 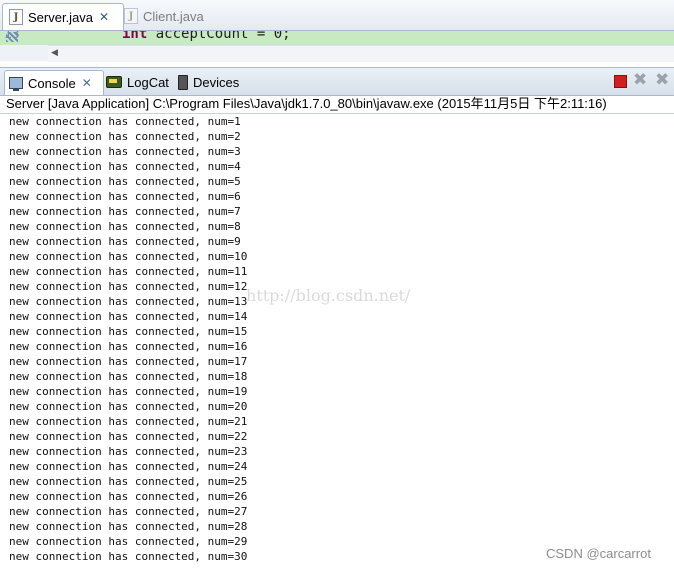 What do you see at coordinates (337, 38) in the screenshot?
I see `code-line-highlight: 13 int acceptCount = 0;` at bounding box center [337, 38].